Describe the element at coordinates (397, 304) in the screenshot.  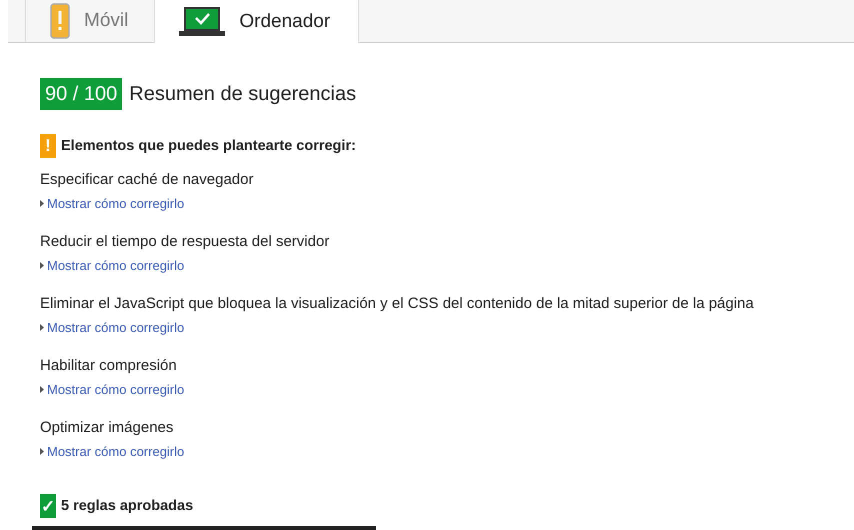
I see `rule-title: Eliminar el JavaScript que bloquea la visualización y el CSS del contenido de la mitad superior de la página` at that location.